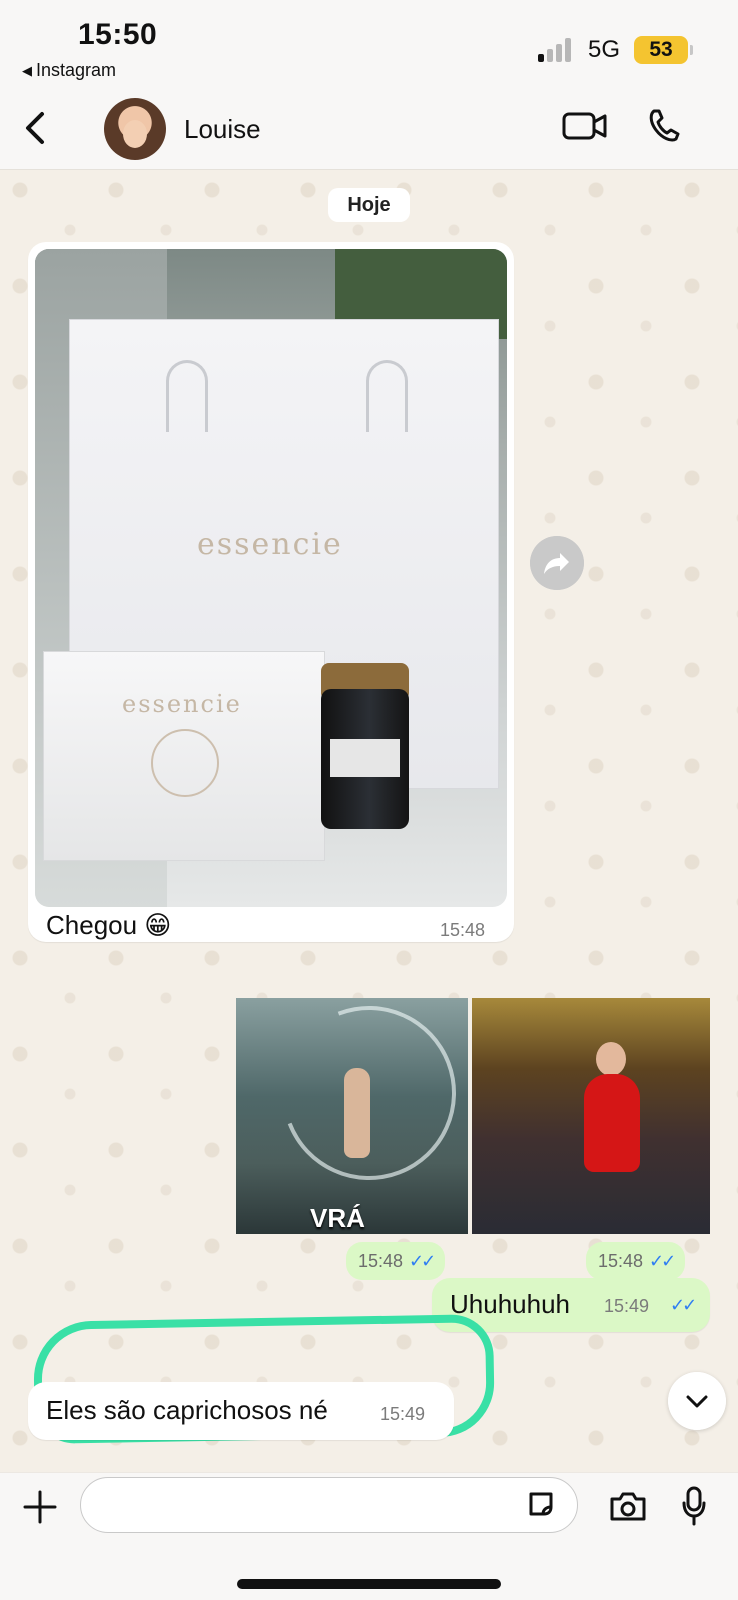 This screenshot has height=1600, width=738. Describe the element at coordinates (27, 70) in the screenshot. I see `back-triangle-icon: ◀` at that location.